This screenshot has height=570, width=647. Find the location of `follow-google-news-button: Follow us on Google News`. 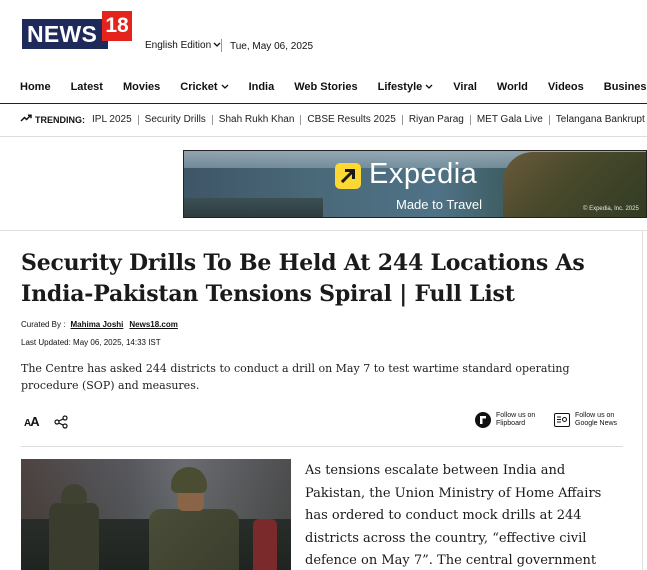

follow-google-news-button: Follow us on Google News is located at coordinates (585, 420).